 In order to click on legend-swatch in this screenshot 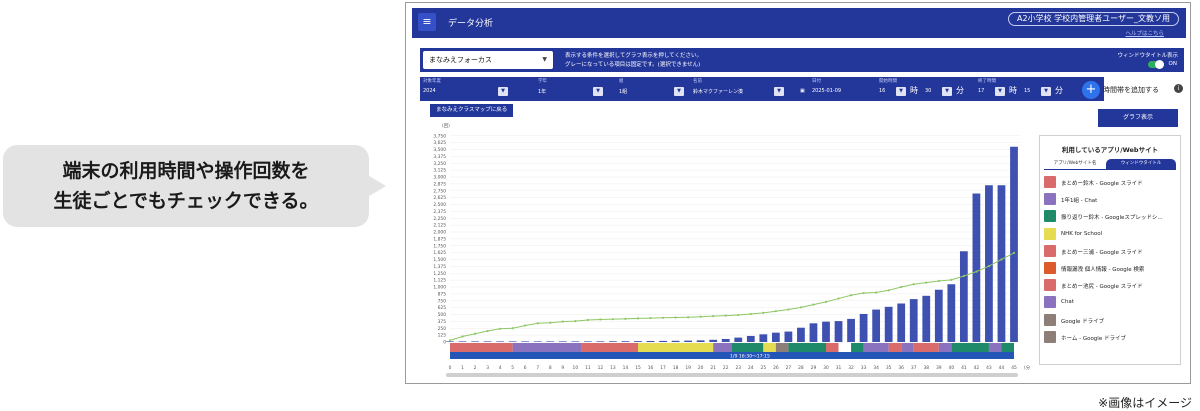, I will do `click(1050, 319)`.